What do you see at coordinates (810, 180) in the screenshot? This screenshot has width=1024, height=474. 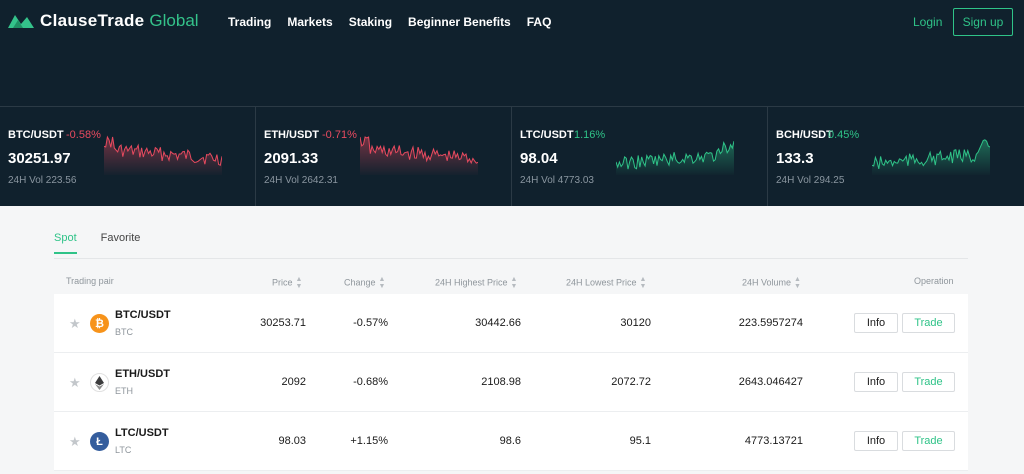 I see `ticker-volume: 24H Vol 294.25` at bounding box center [810, 180].